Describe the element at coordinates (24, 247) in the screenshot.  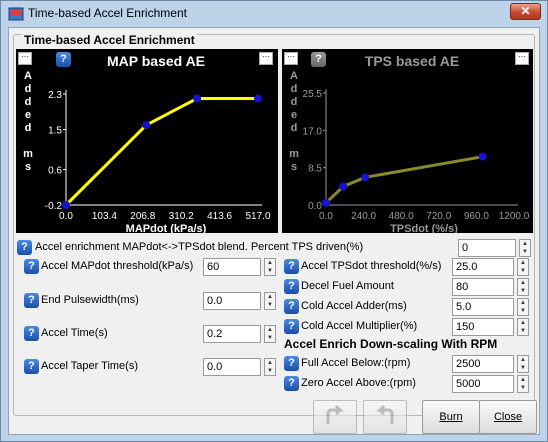
I see `blend-help-icon: ?` at that location.